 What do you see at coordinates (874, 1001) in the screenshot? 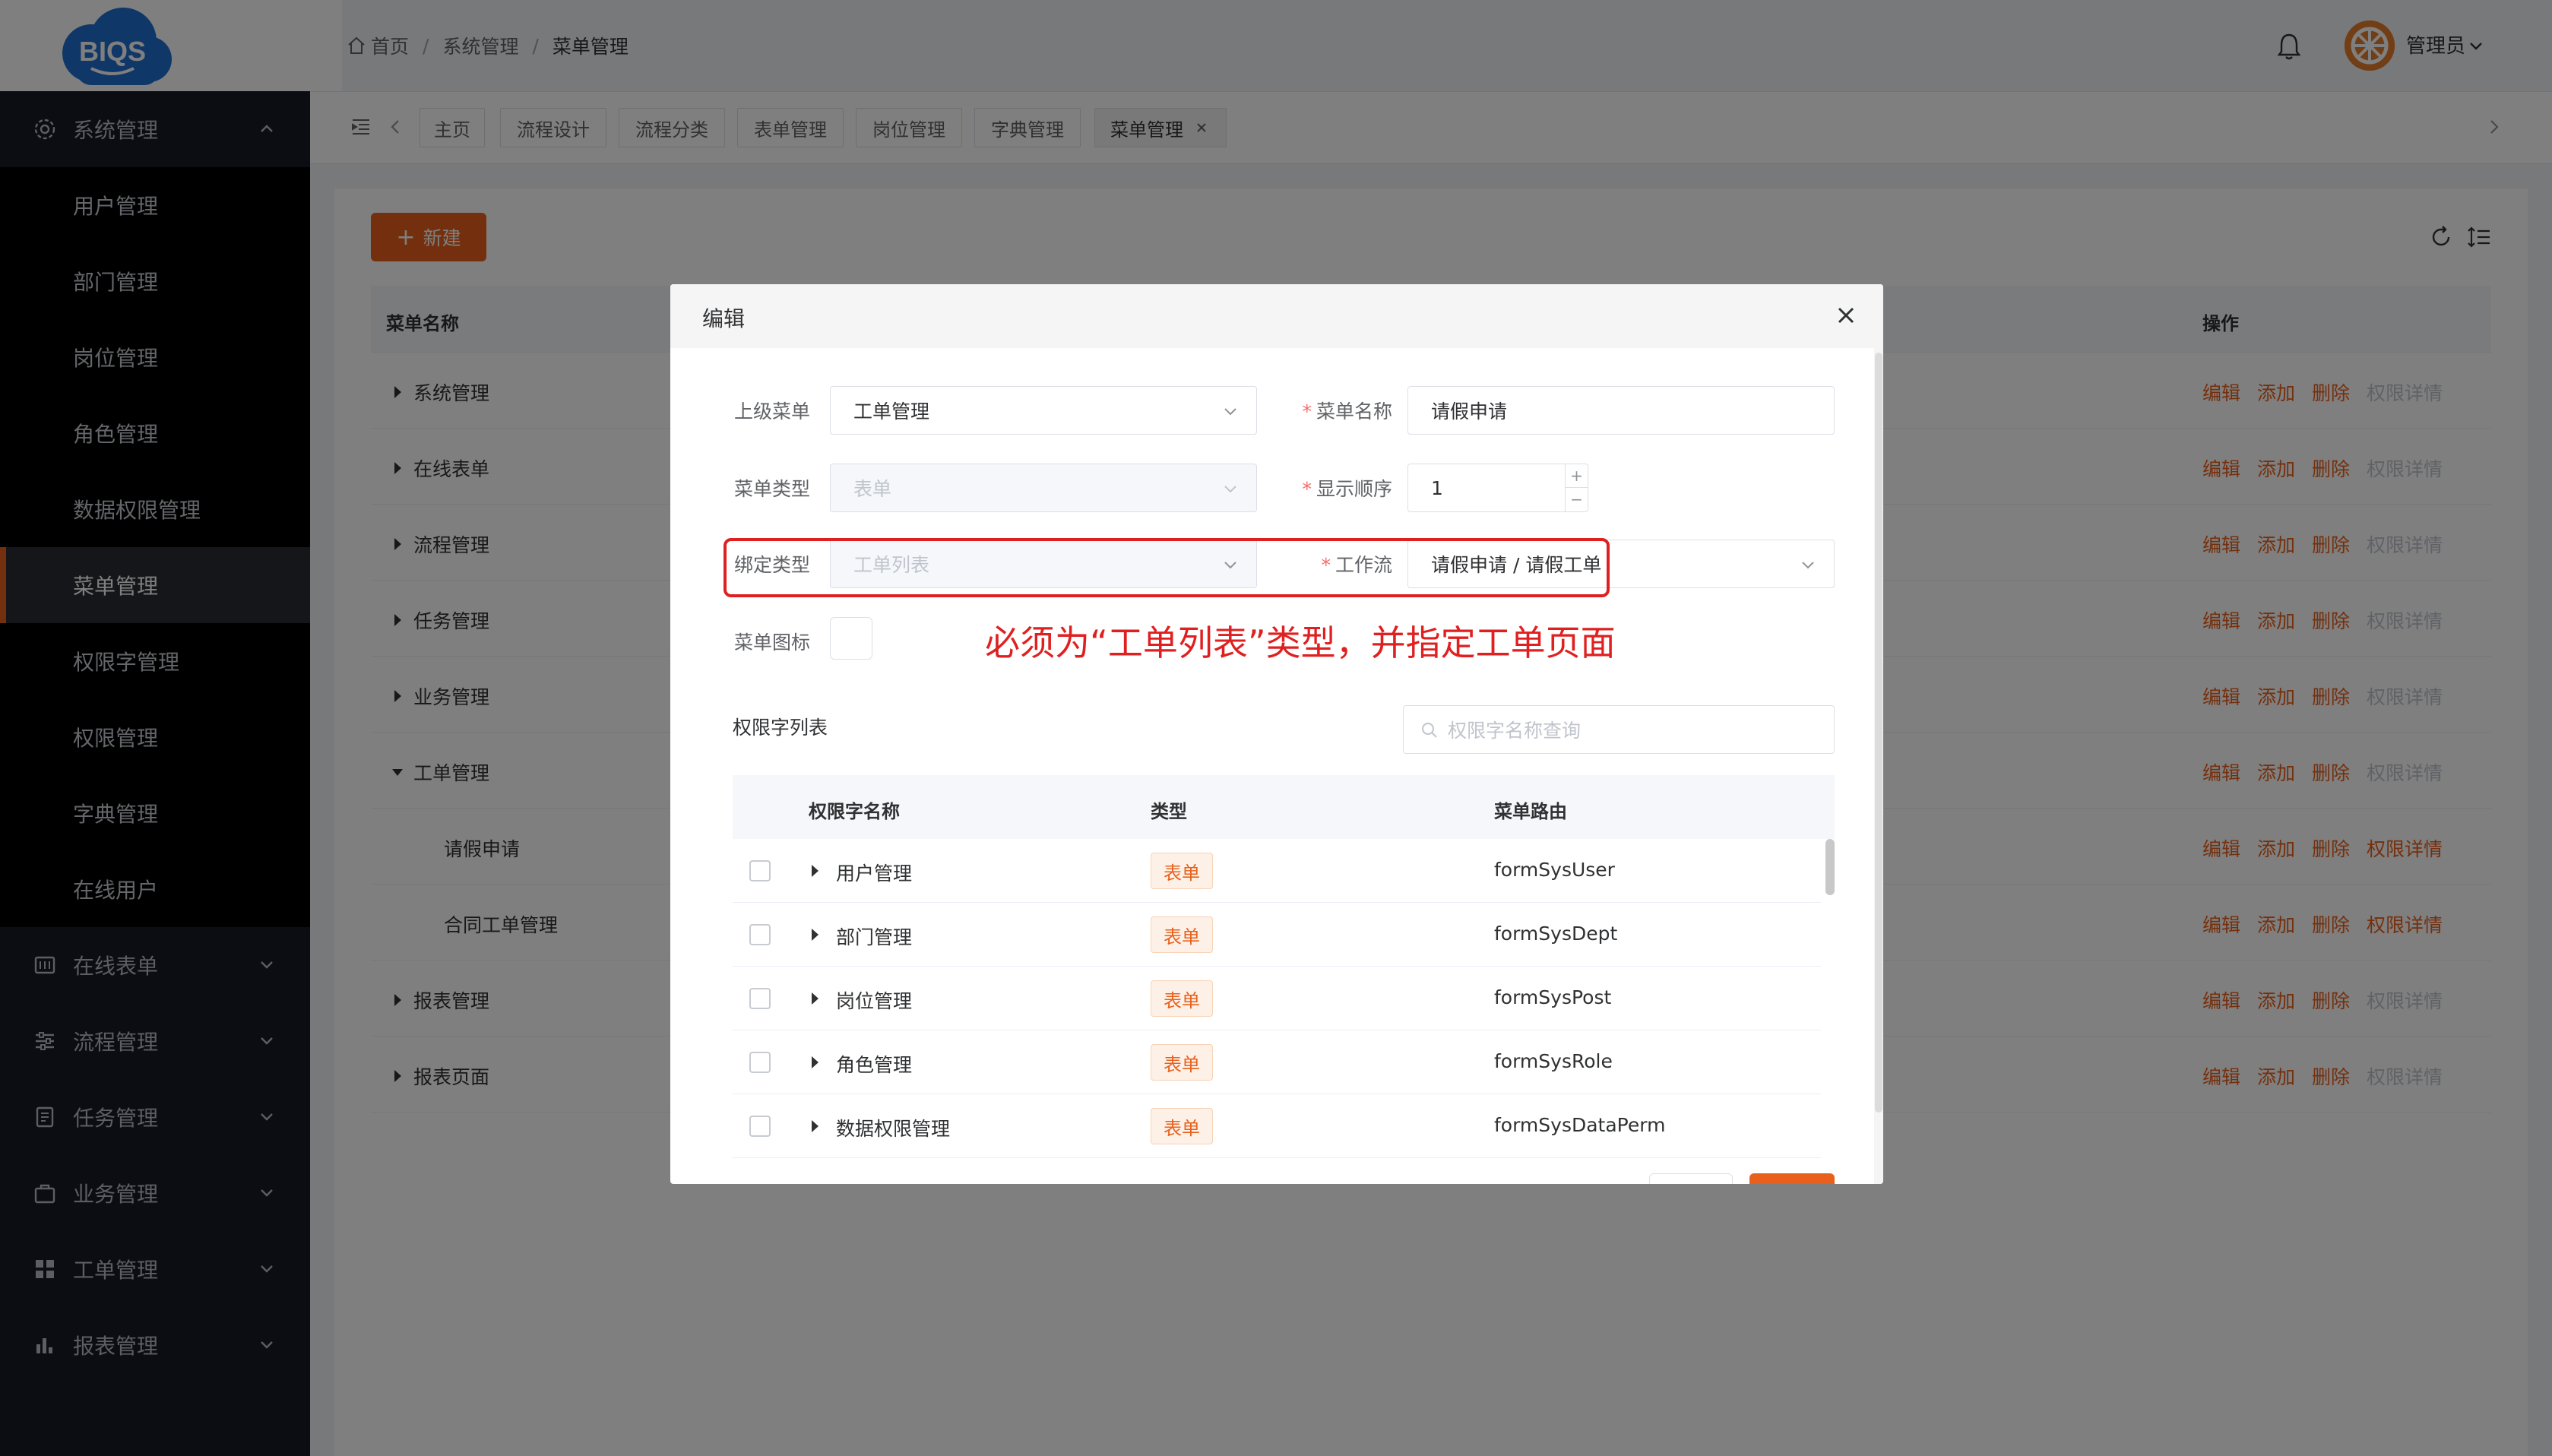
I see `permission-name: 岗位管理` at bounding box center [874, 1001].